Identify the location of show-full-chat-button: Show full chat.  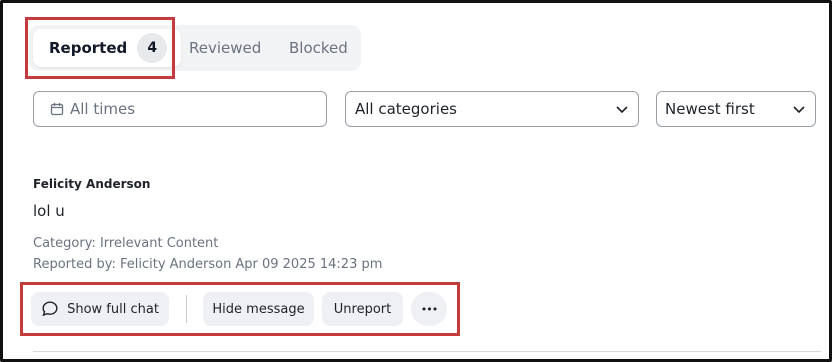
(100, 309).